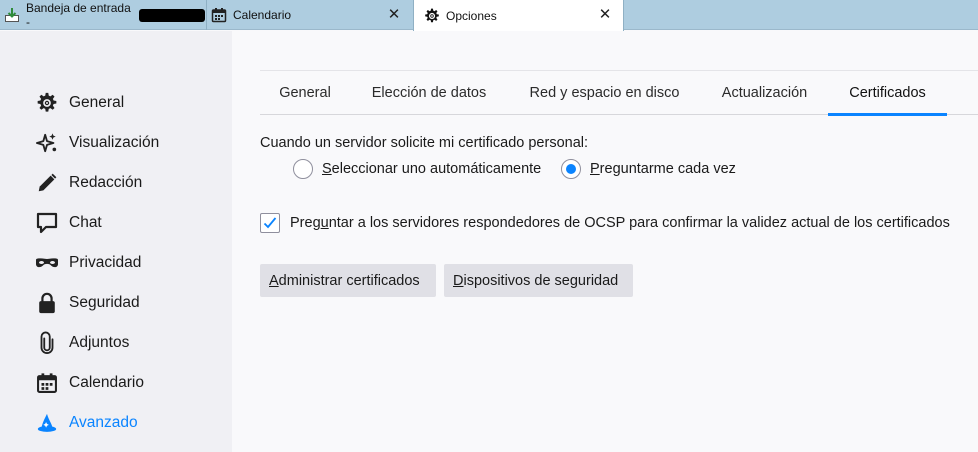 The height and width of the screenshot is (452, 978). Describe the element at coordinates (85, 222) in the screenshot. I see `sidebar-item-label: Chat` at that location.